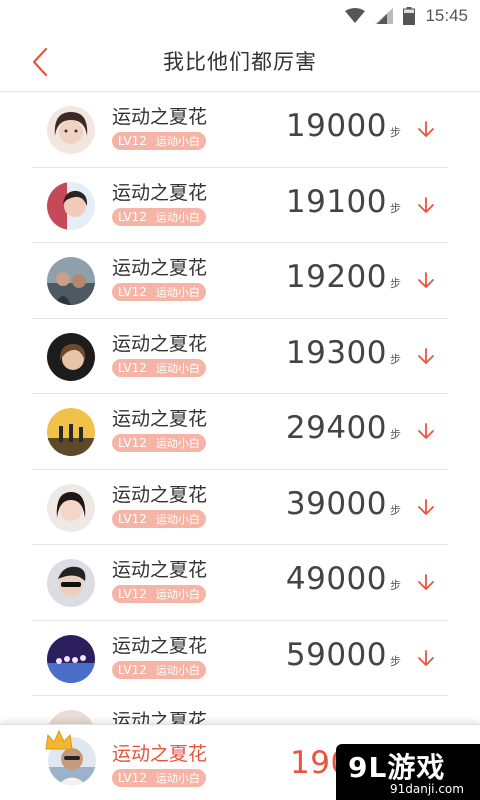 This screenshot has width=480, height=800. Describe the element at coordinates (240, 130) in the screenshot. I see `ranking-row: 运动之夏花 LV12 运动小白 19000 步` at that location.